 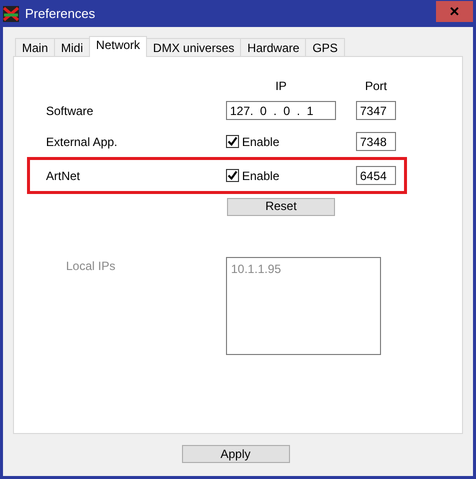 I want to click on port-field: 7347, so click(x=376, y=110).